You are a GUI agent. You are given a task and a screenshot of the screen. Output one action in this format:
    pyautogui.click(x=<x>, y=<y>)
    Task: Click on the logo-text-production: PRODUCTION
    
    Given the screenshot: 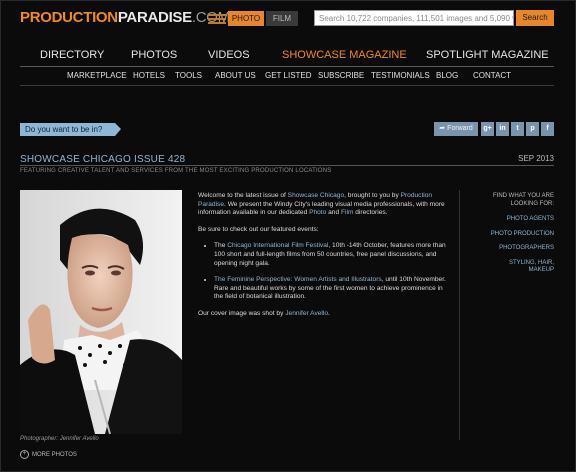 What is the action you would take?
    pyautogui.click(x=69, y=17)
    